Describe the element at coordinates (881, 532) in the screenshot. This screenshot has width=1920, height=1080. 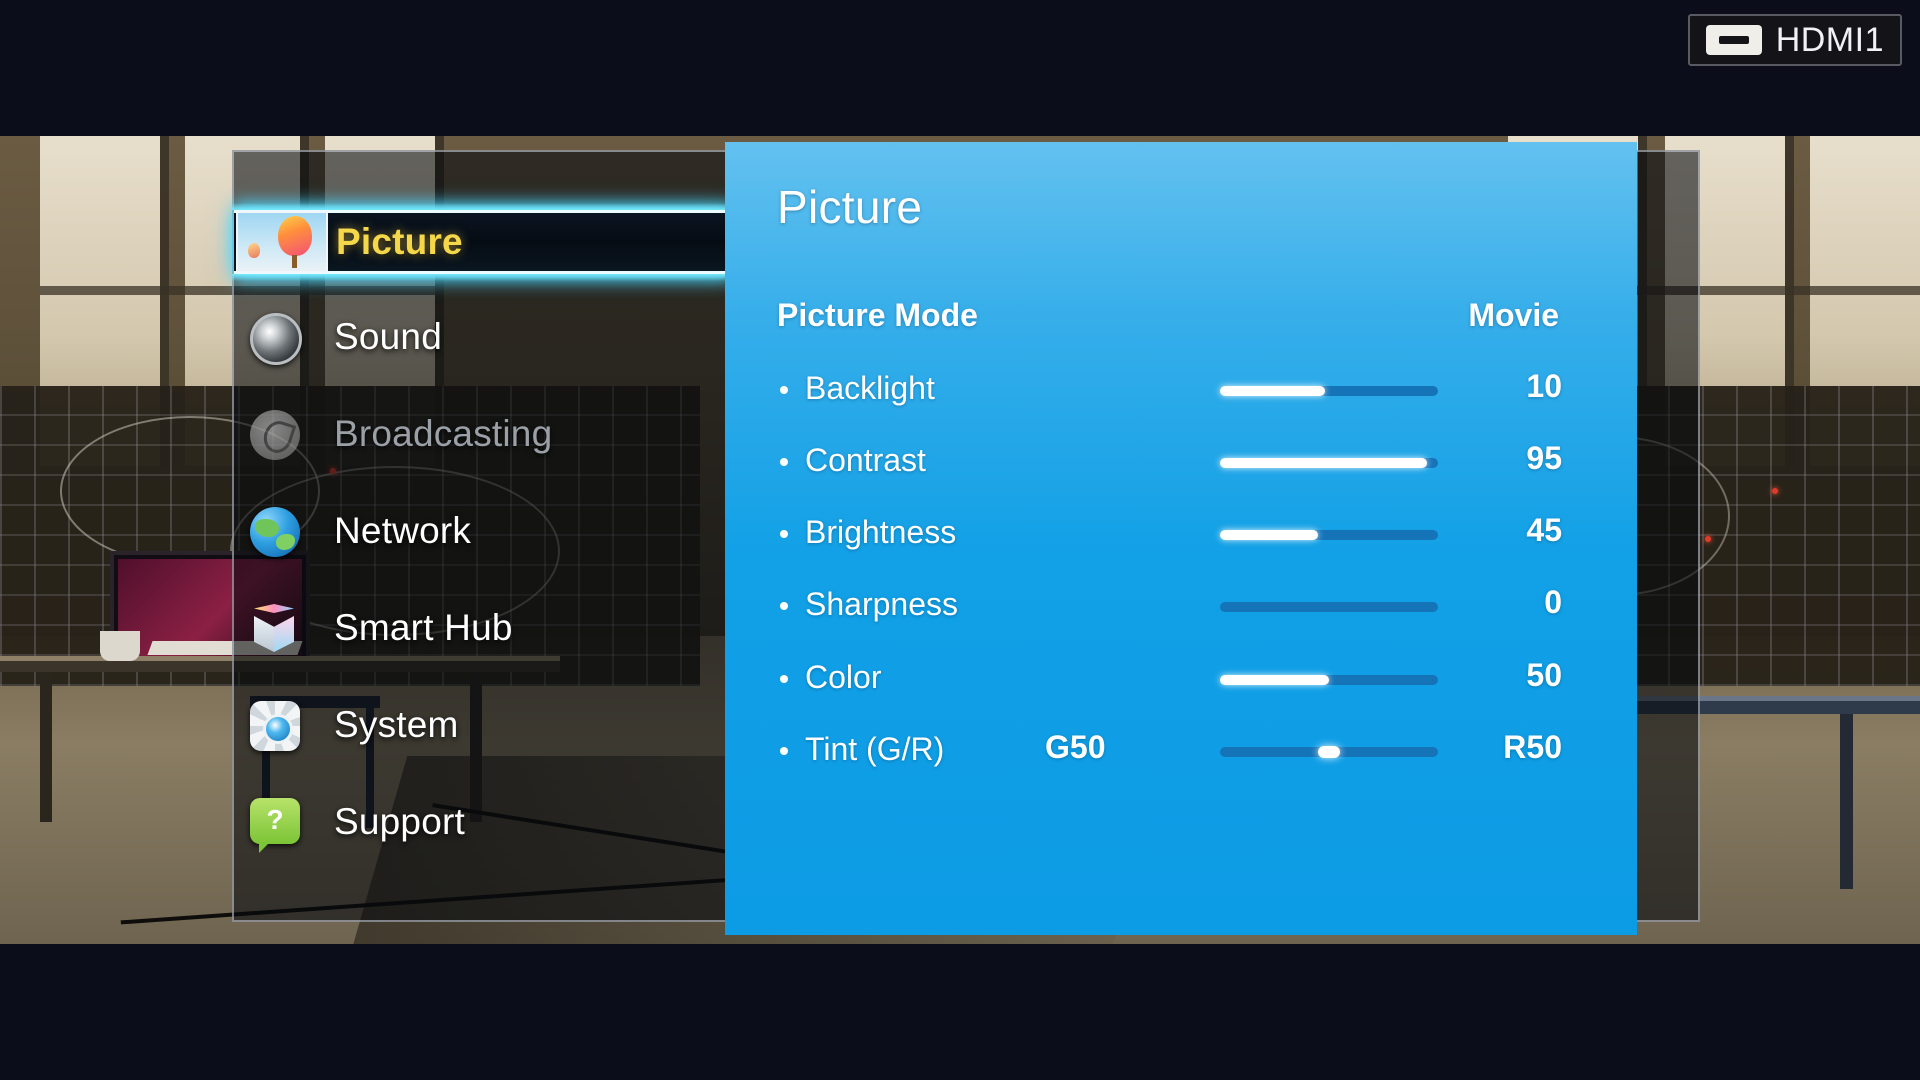
I see `setting-label: Brightness` at that location.